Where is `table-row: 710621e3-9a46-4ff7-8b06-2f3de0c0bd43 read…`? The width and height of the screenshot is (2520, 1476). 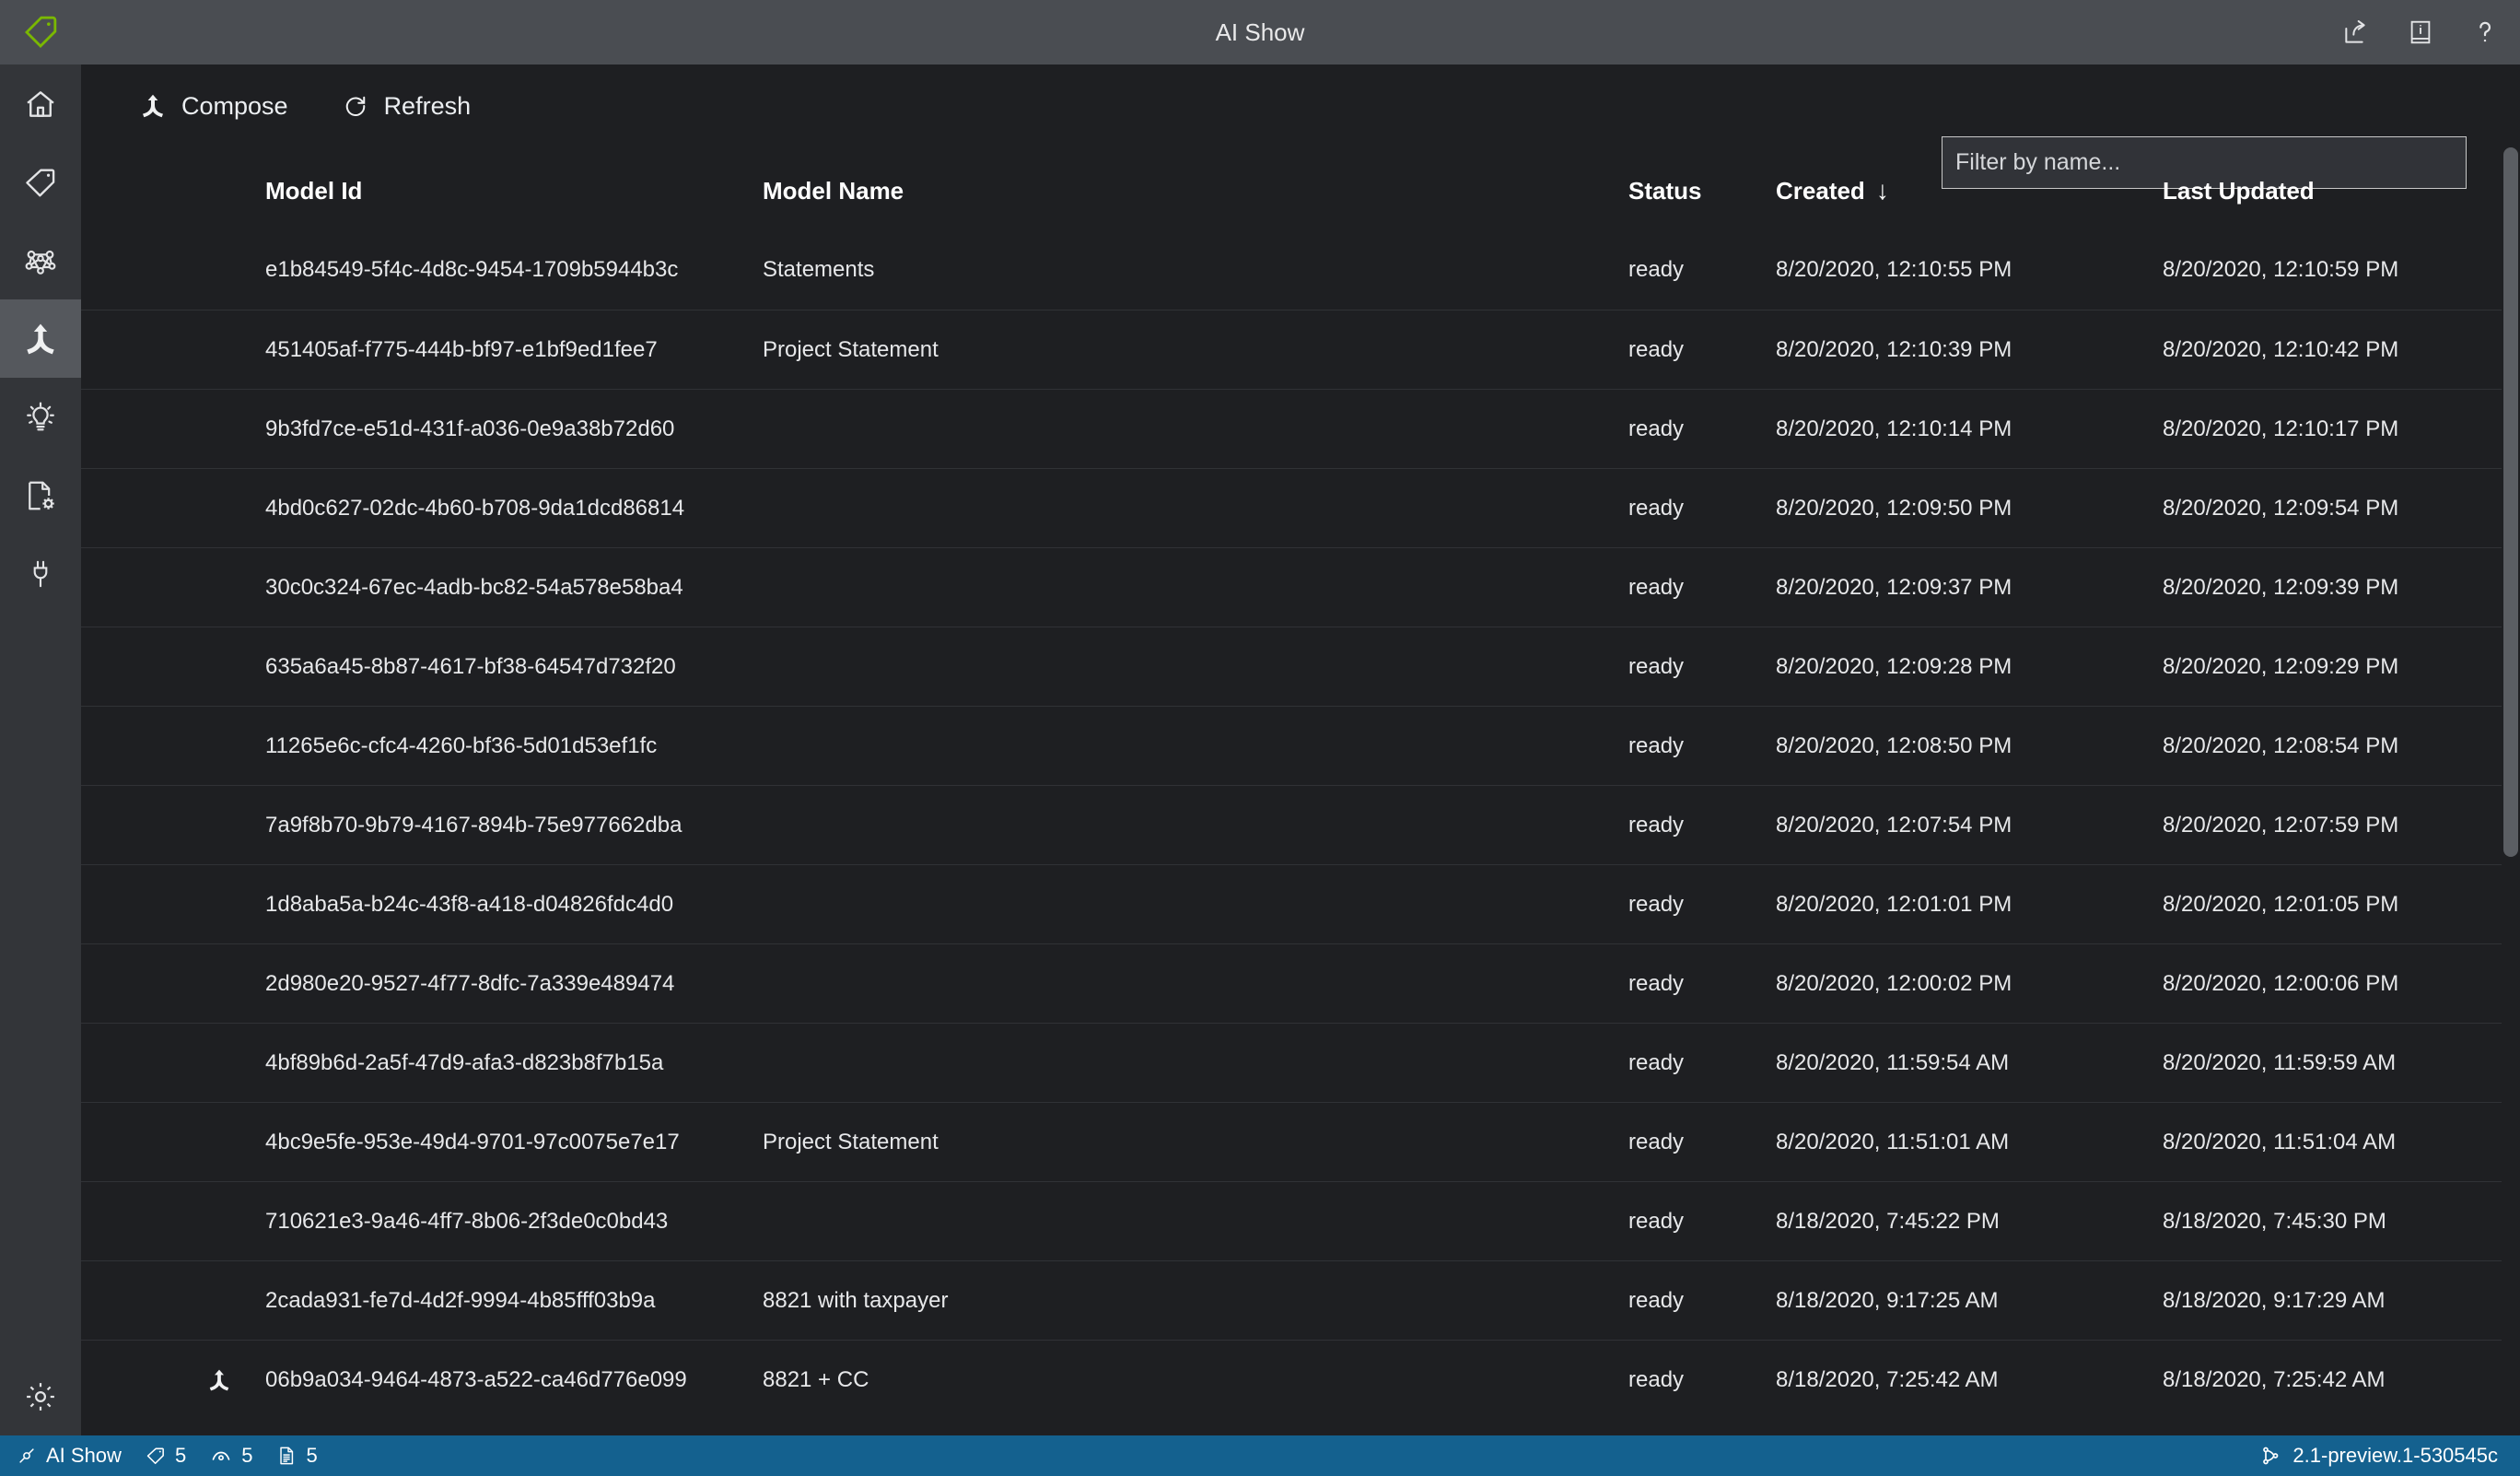
table-row: 710621e3-9a46-4ff7-8b06-2f3de0c0bd43 read… is located at coordinates (1300, 1220).